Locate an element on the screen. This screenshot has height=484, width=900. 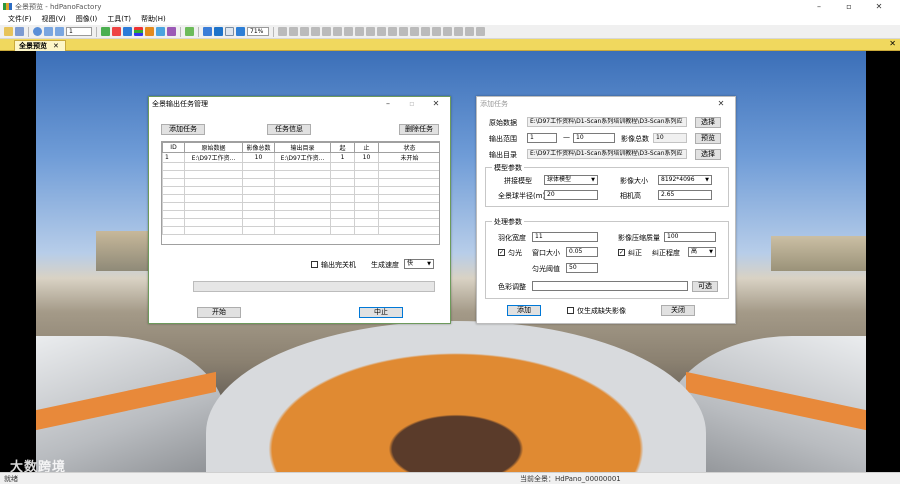
star-icon is located at coordinates (403, 31).